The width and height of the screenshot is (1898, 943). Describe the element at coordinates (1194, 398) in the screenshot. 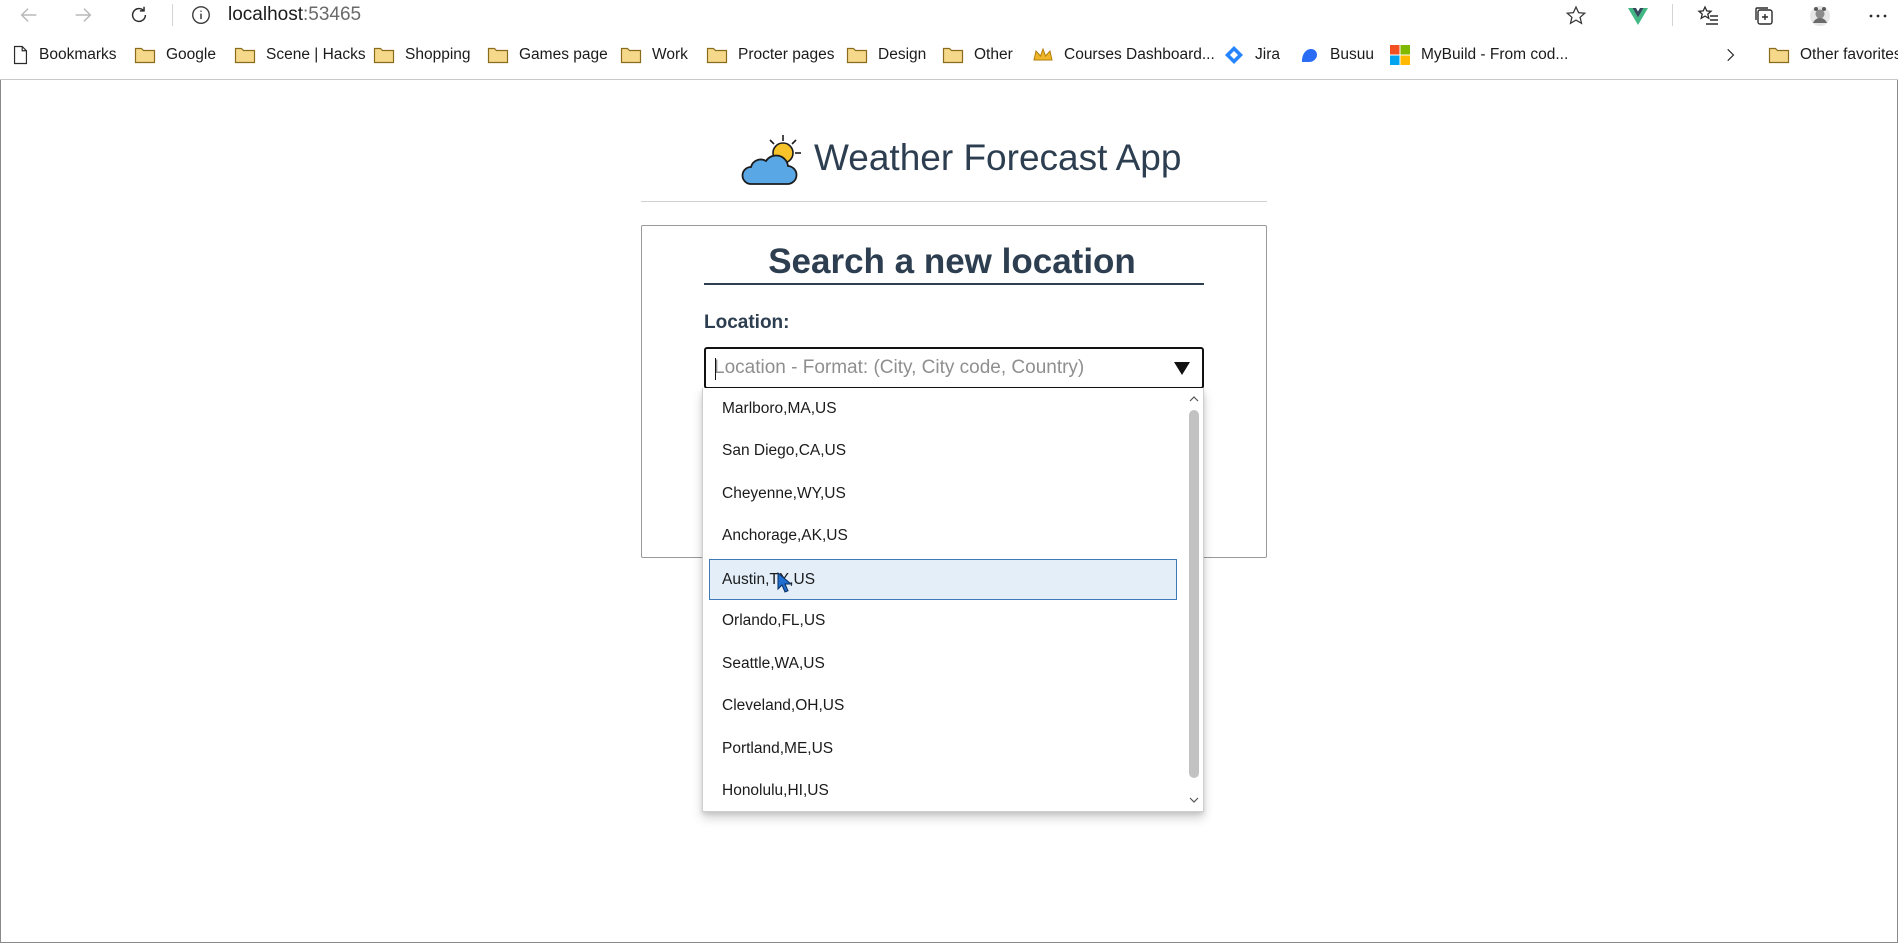

I see `scroll-up-button` at that location.